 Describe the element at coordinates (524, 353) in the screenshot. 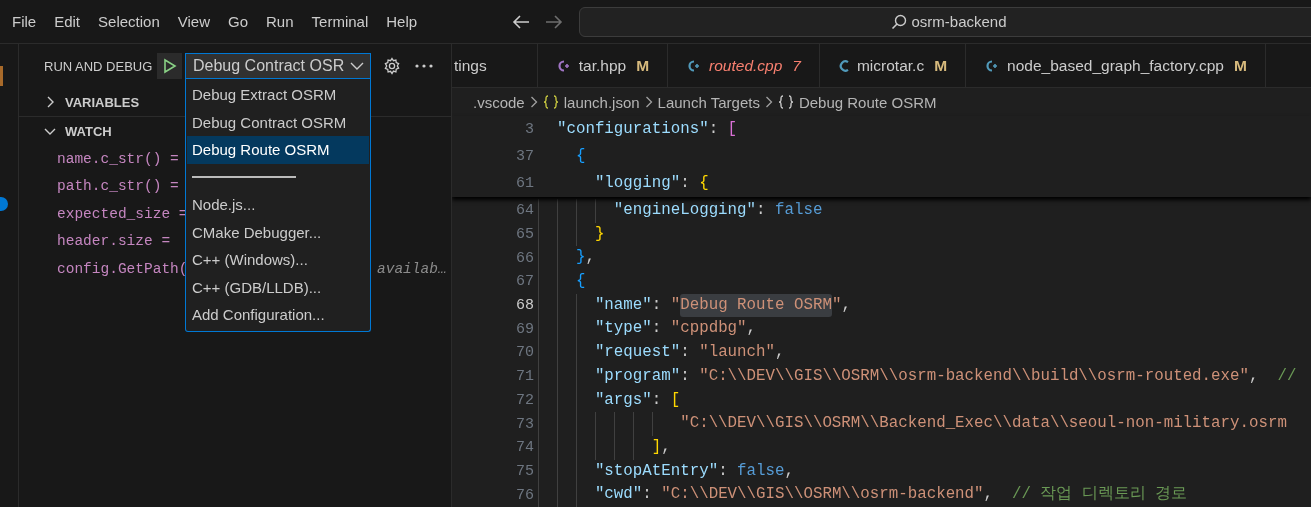

I see `line-number: 70` at that location.